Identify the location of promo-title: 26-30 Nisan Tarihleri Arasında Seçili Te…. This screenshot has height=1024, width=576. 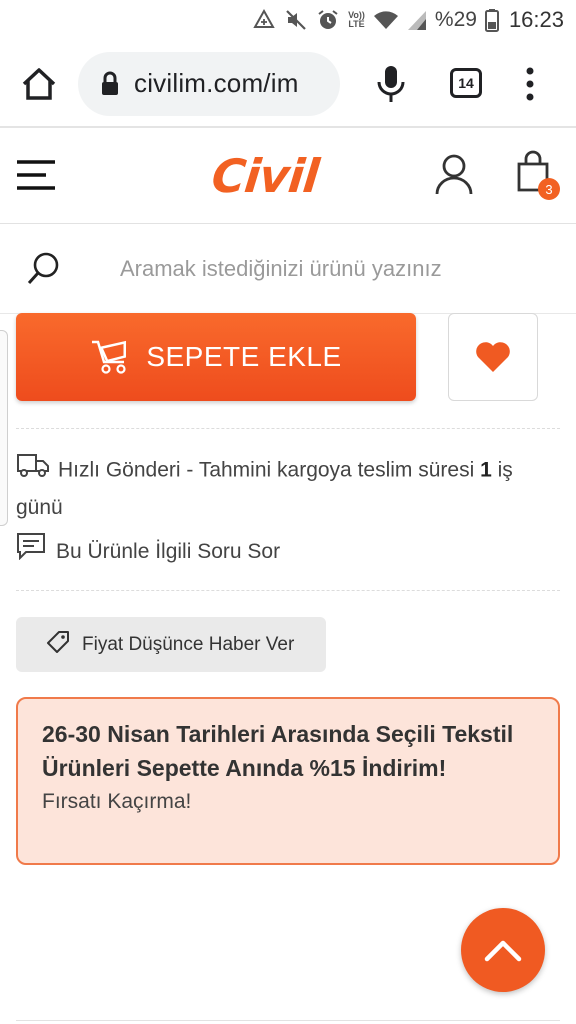
(278, 751).